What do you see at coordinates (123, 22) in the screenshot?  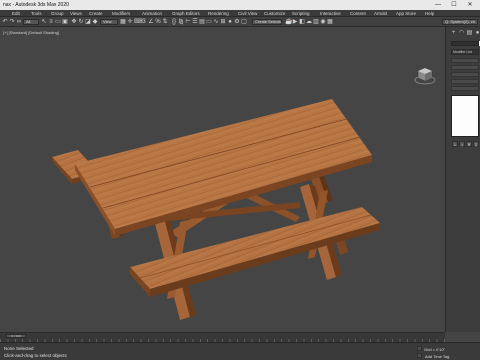 I see `pivot-center-icon: ▦` at bounding box center [123, 22].